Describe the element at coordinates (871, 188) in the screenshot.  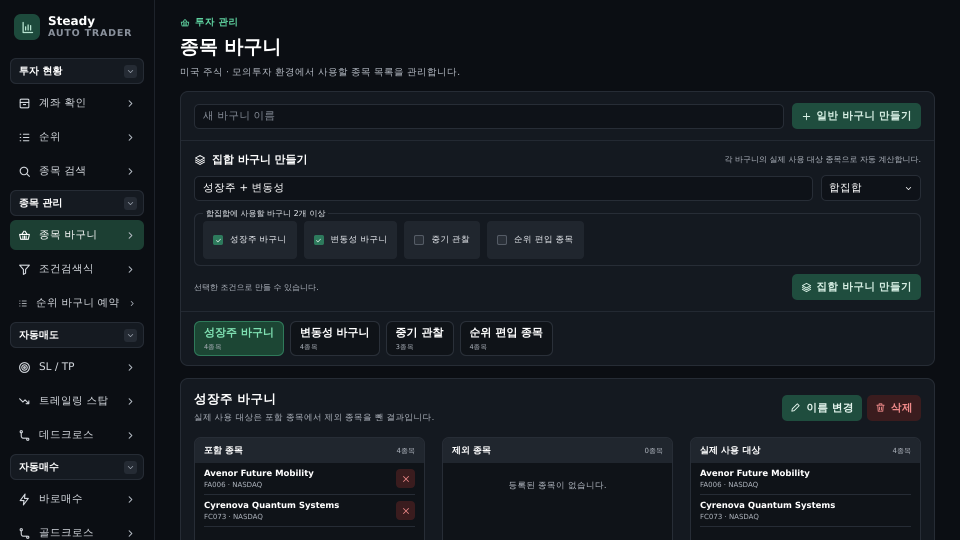
I see `operation-select: 합집합` at that location.